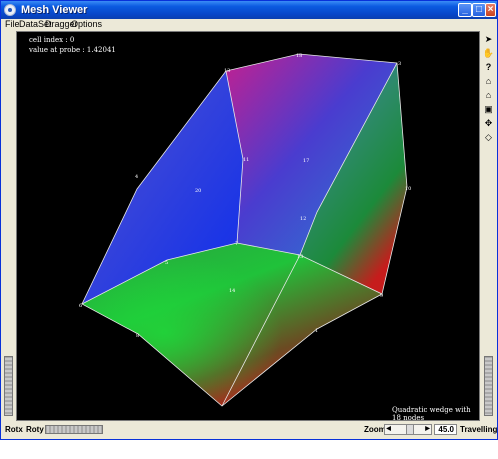 Image resolution: width=498 pixels, height=459 pixels. Describe the element at coordinates (488, 81) in the screenshot. I see `home-icon: ⌂` at that location.